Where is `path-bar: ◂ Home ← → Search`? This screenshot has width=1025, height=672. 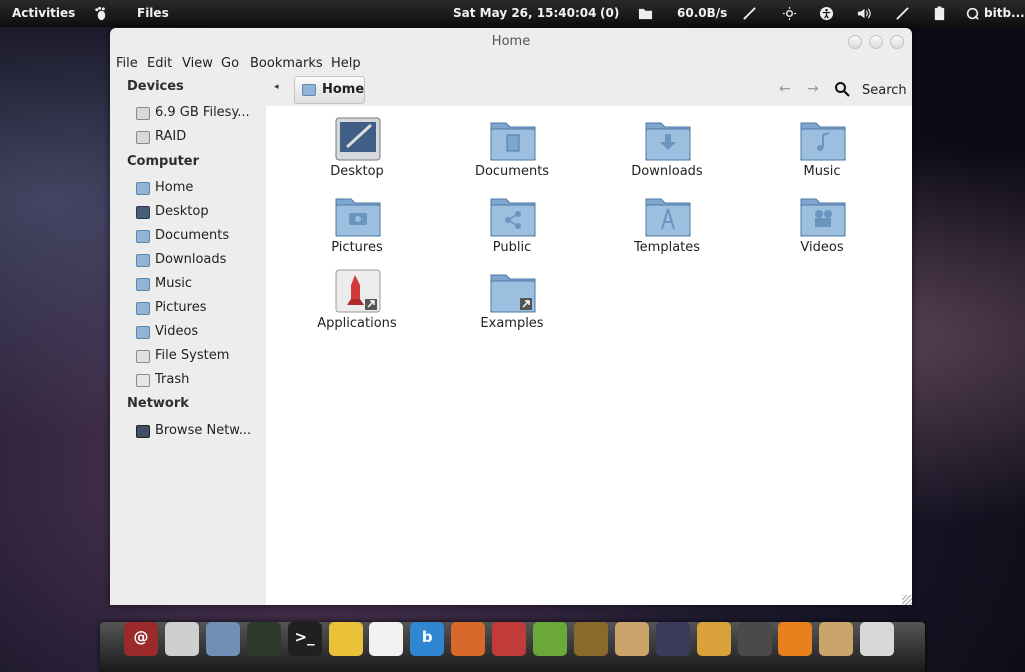 path-bar: ◂ Home ← → Search is located at coordinates (589, 90).